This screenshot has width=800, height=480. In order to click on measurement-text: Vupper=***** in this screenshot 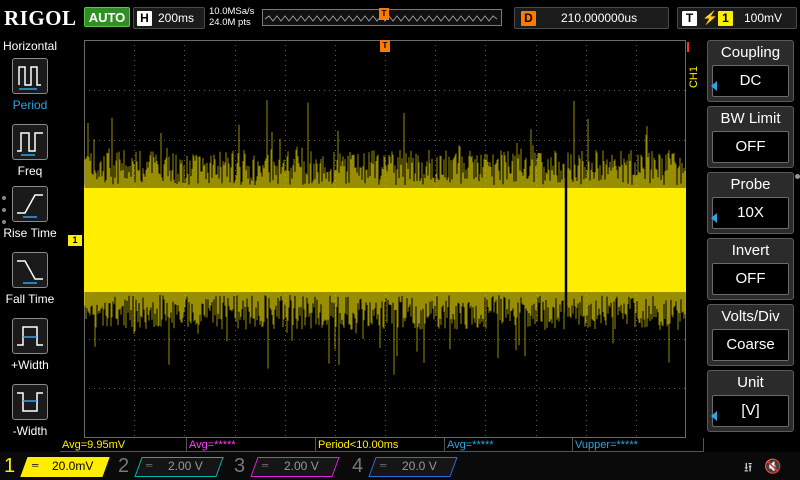, I will do `click(606, 445)`.